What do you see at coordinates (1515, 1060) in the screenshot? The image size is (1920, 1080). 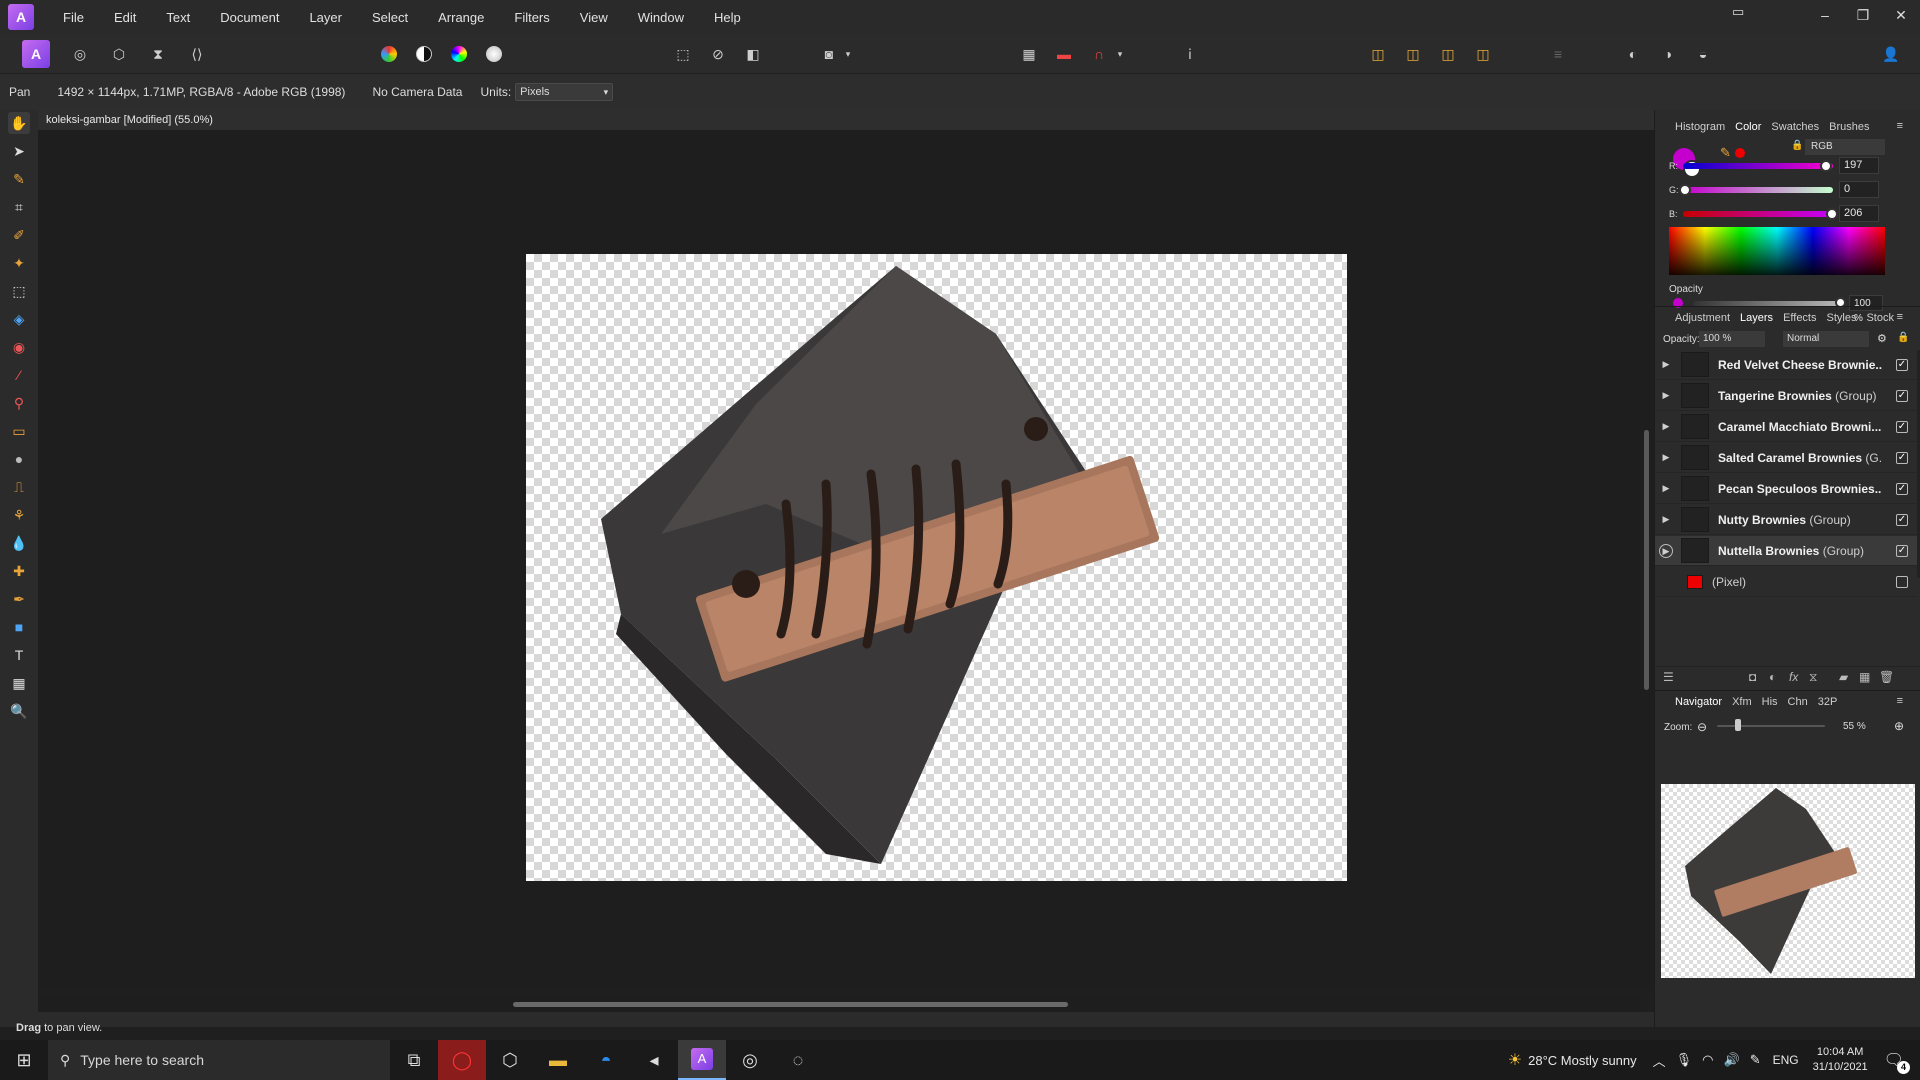 I see `weather-sun-icon: ☀` at bounding box center [1515, 1060].